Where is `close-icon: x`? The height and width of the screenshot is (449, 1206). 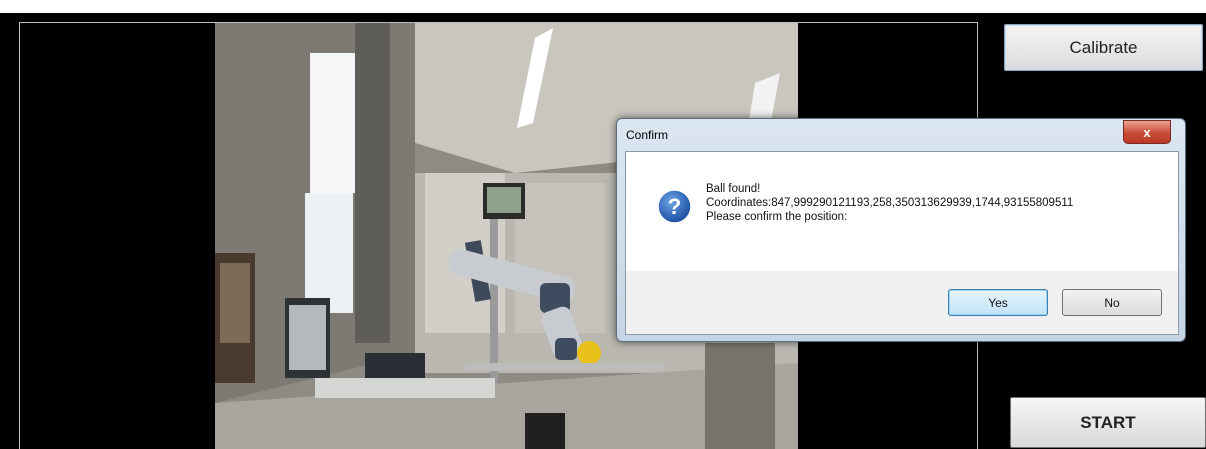
close-icon: x is located at coordinates (1147, 132).